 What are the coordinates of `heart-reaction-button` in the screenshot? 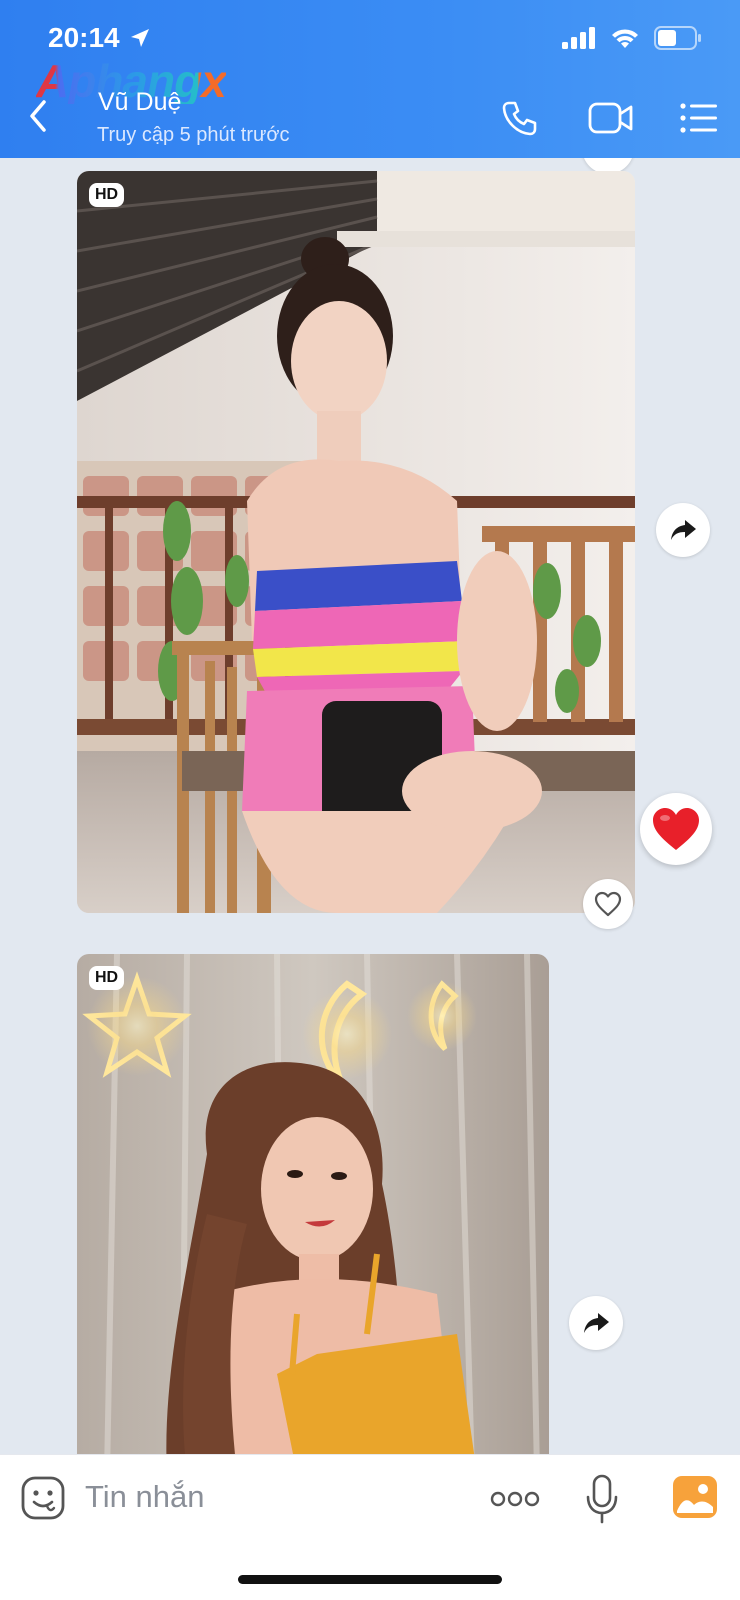 It's located at (676, 829).